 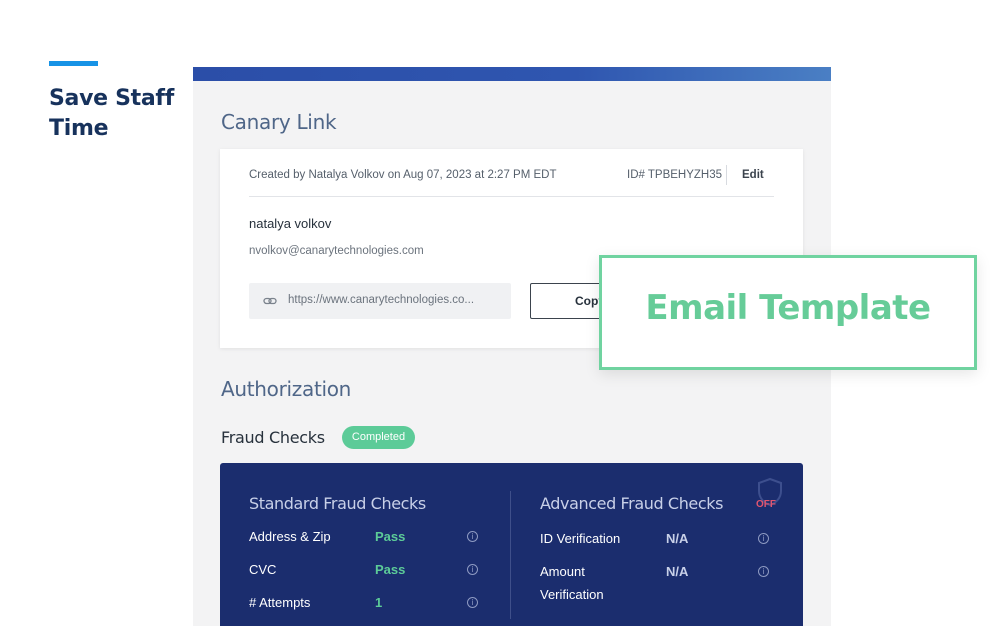 What do you see at coordinates (677, 571) in the screenshot?
I see `check-value-amount-verification: N/A` at bounding box center [677, 571].